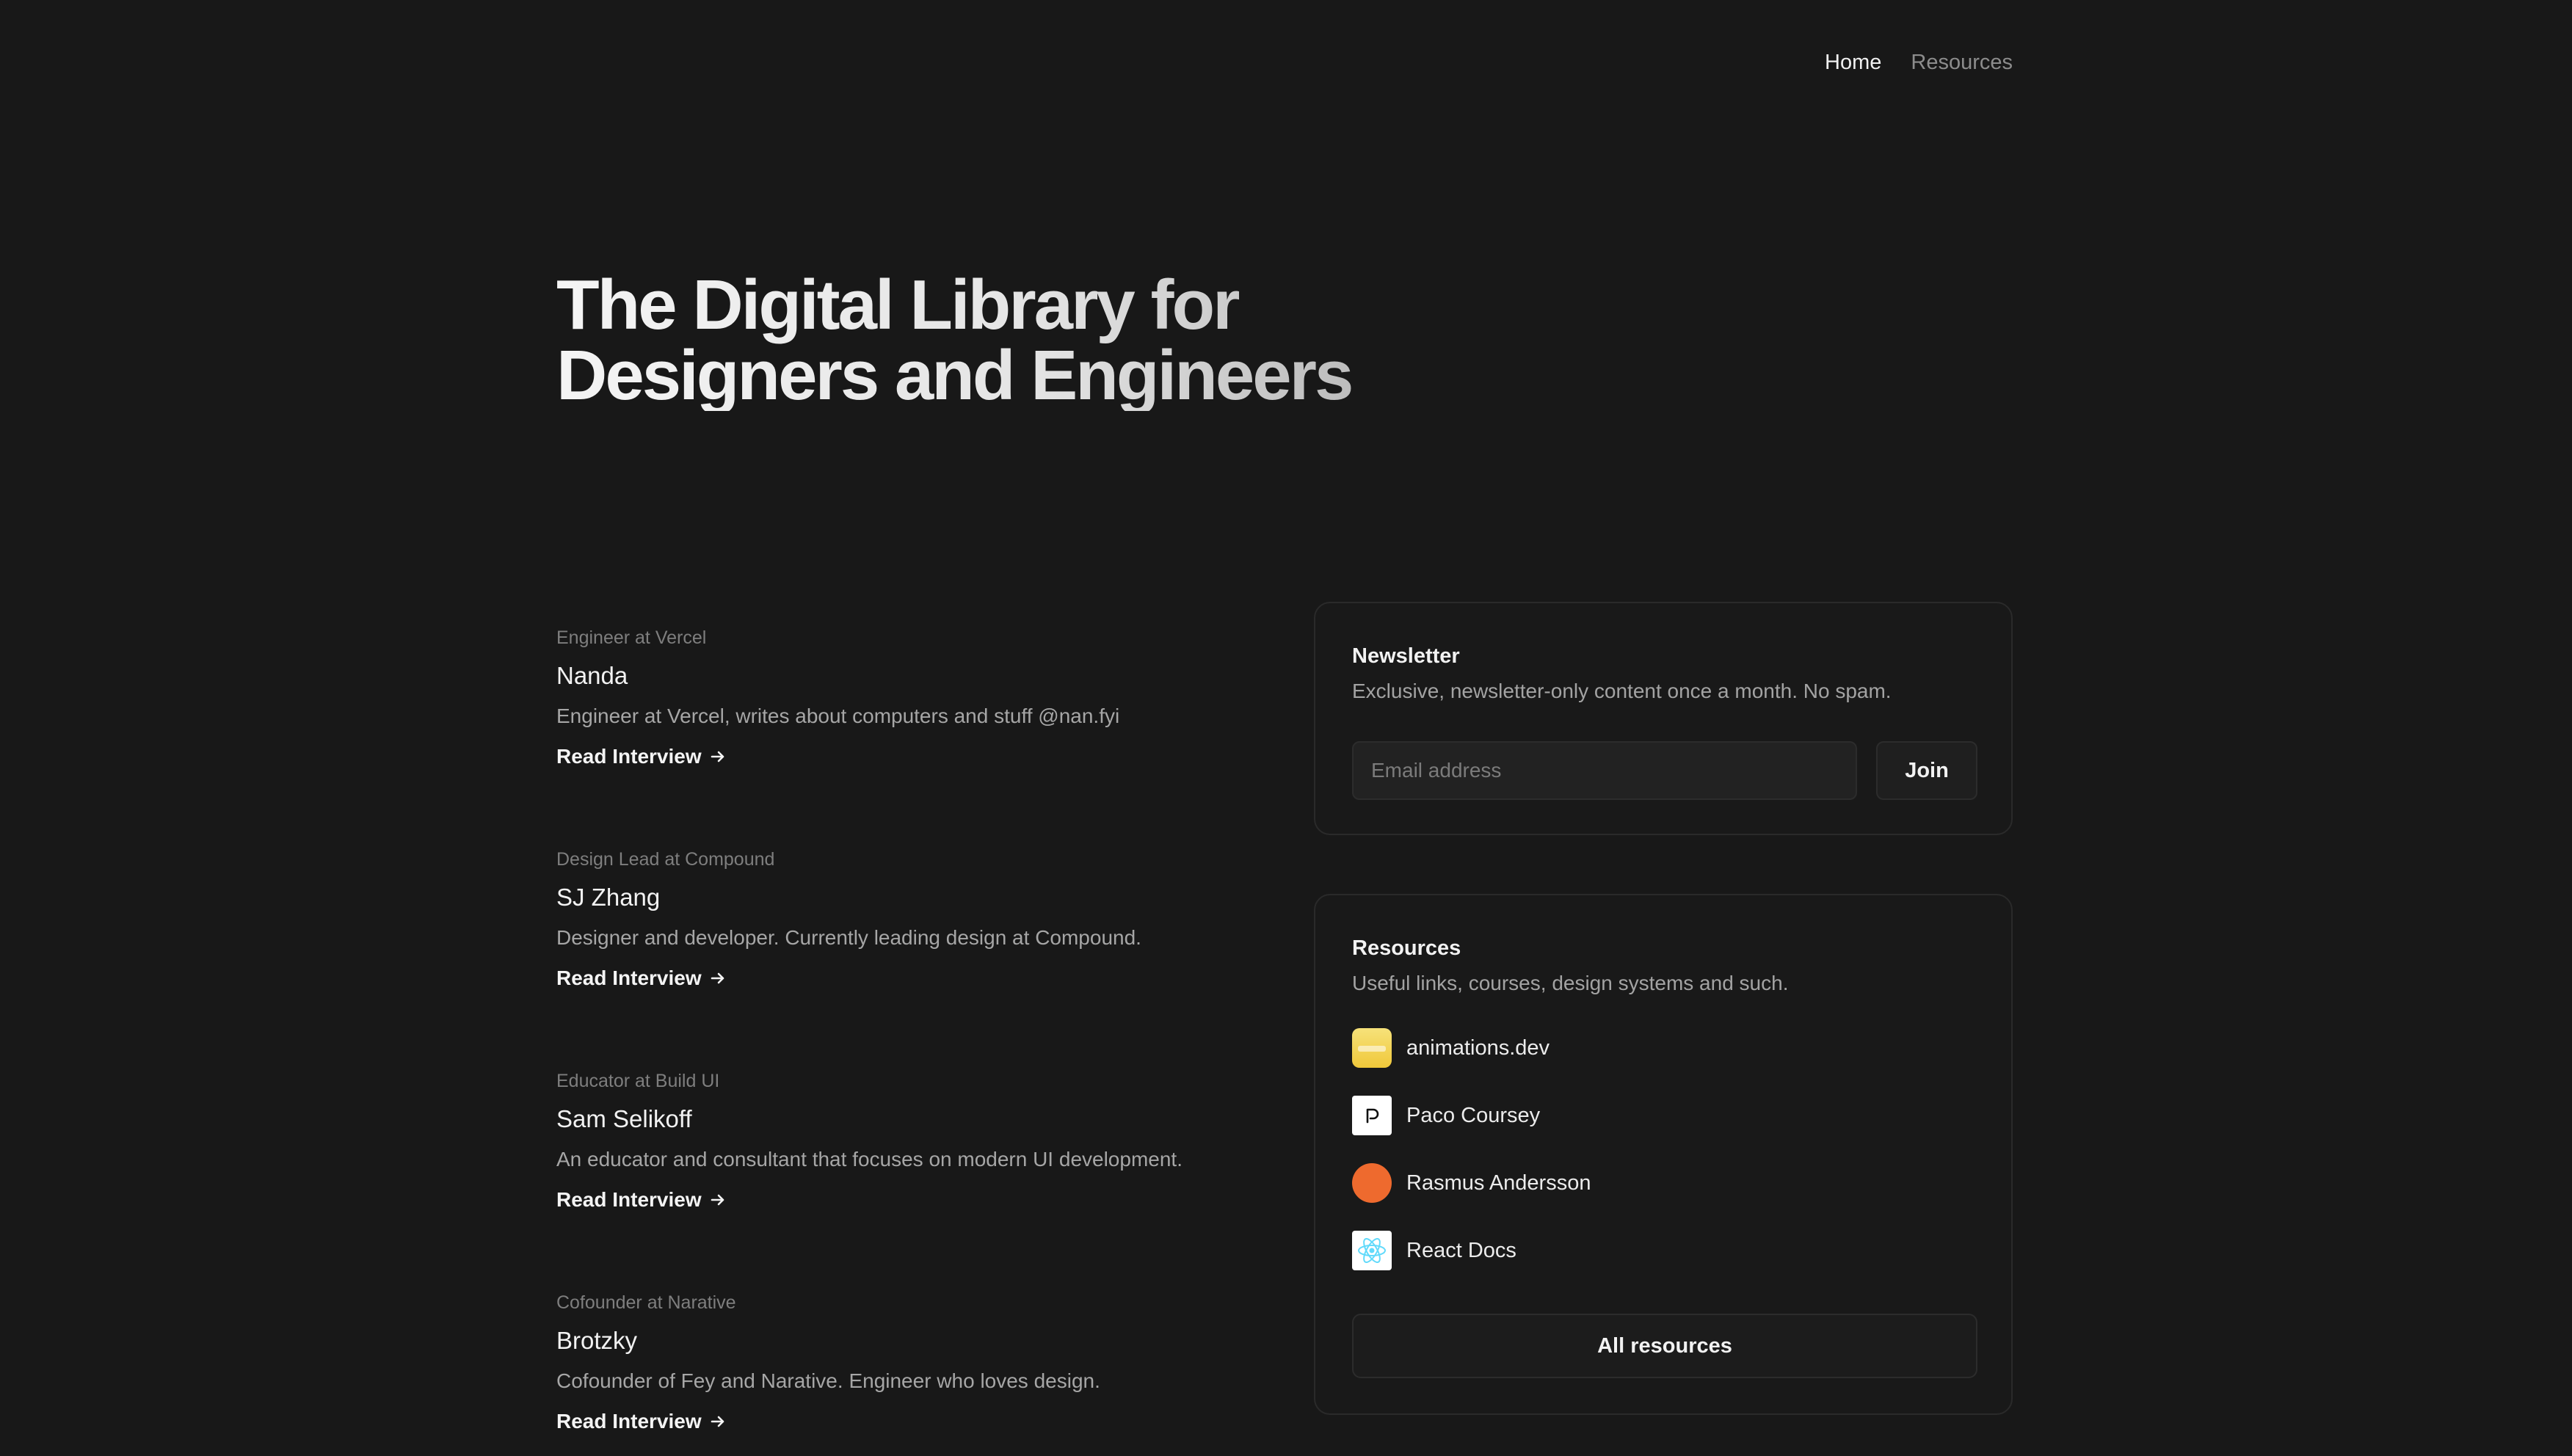 This screenshot has width=2572, height=1456. I want to click on interview-role: Cofounder at Narative, so click(646, 1303).